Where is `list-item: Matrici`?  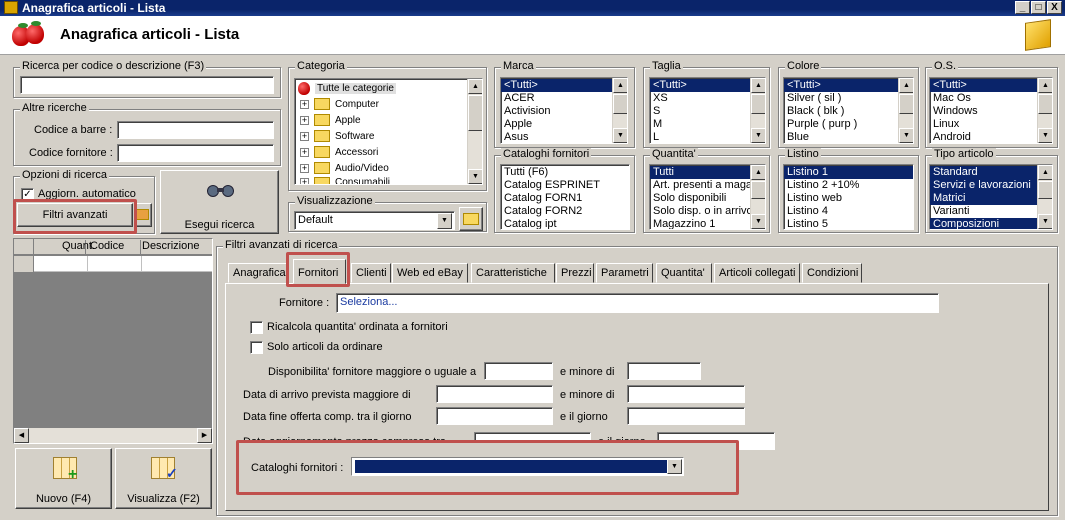
list-item: Matrici is located at coordinates (991, 198).